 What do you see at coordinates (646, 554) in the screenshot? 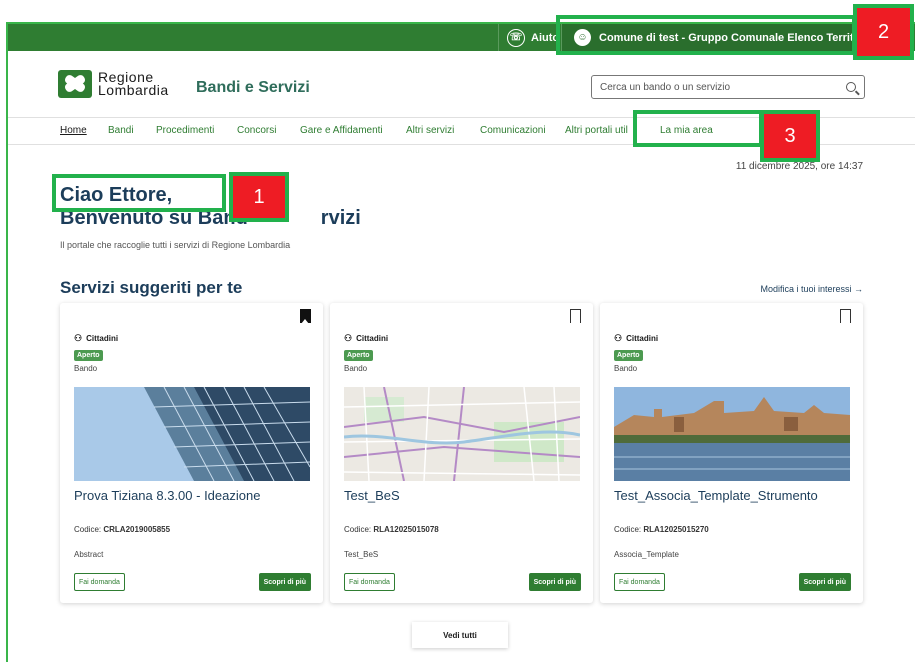
I see `card-abstract: Associa_Template` at bounding box center [646, 554].